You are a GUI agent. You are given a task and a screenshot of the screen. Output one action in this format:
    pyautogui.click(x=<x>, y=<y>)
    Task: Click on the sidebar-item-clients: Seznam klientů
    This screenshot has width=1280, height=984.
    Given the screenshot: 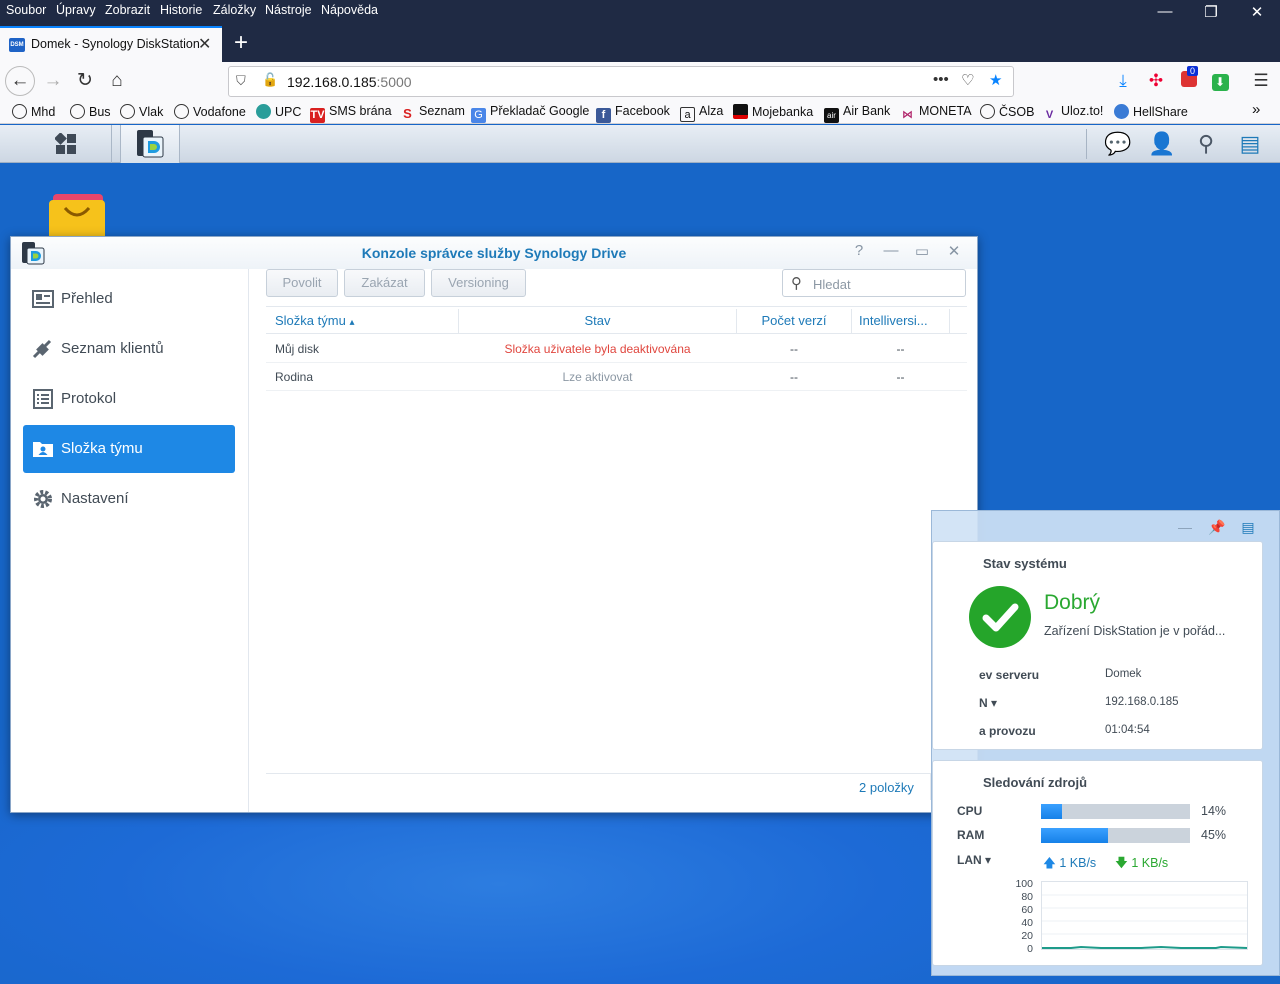 What is the action you would take?
    pyautogui.click(x=129, y=349)
    